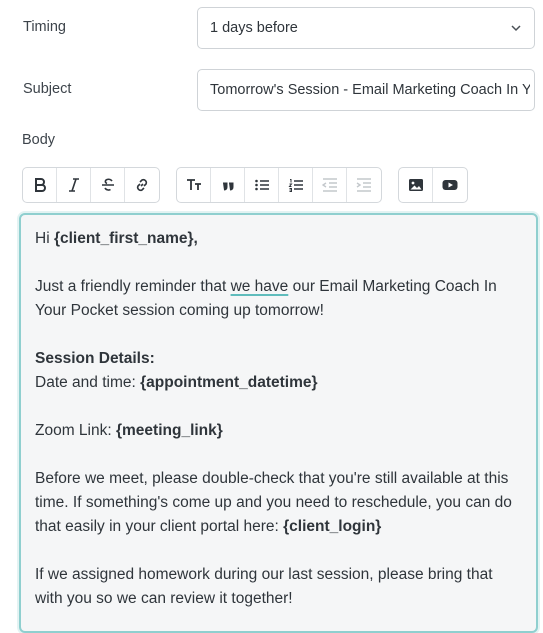  What do you see at coordinates (332, 526) in the screenshot?
I see `client-login-variable: {client_login}` at bounding box center [332, 526].